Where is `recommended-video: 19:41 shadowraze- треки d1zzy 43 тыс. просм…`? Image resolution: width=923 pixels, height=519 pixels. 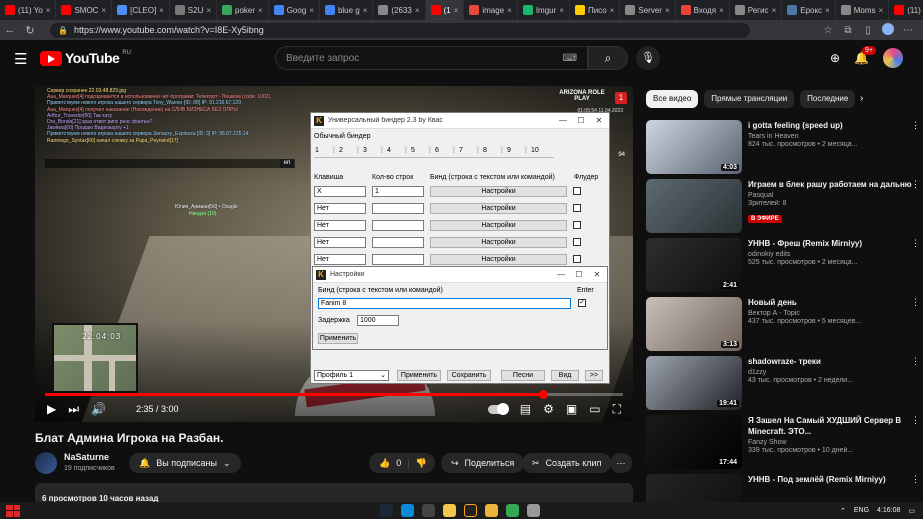
recommended-video: 19:41 shadowraze- треки d1zzy 43 тыс. просм… is located at coordinates (783, 384).